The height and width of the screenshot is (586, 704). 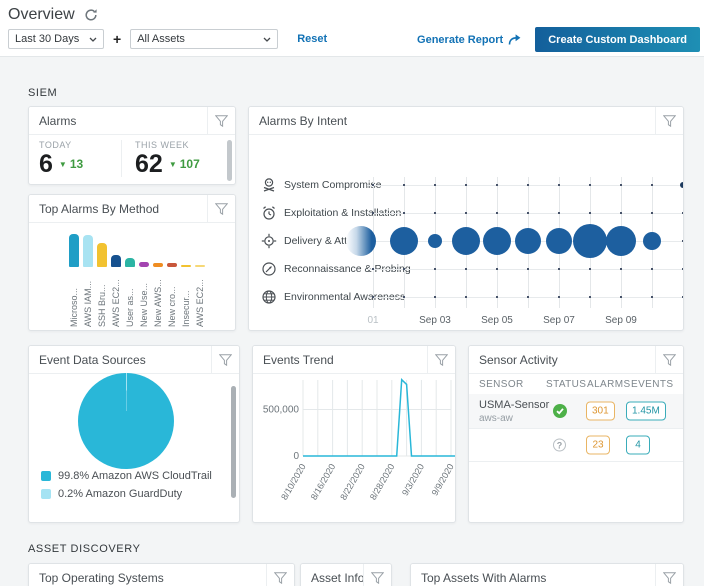 What do you see at coordinates (184, 164) in the screenshot?
I see `week-delta: ▼ 107` at bounding box center [184, 164].